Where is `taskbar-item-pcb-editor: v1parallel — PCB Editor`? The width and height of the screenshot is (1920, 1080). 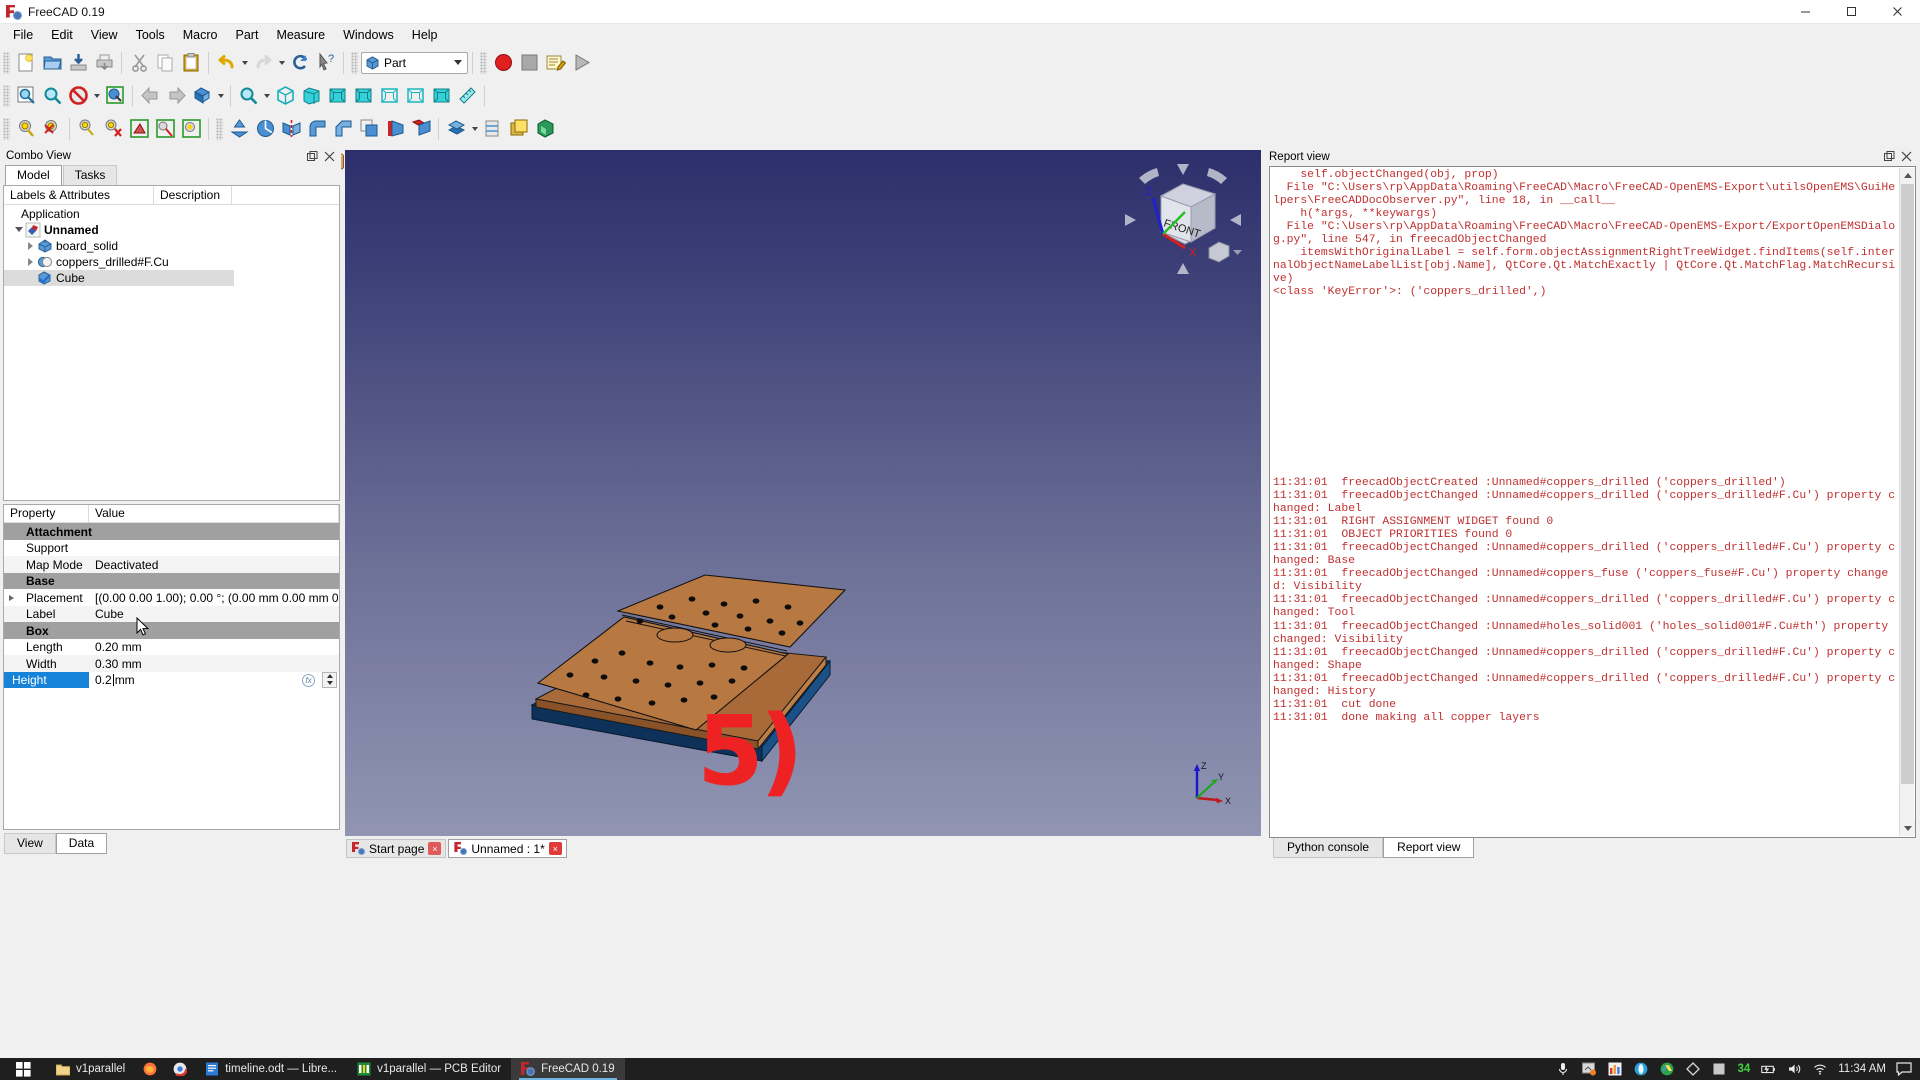
taskbar-item-pcb-editor: v1parallel — PCB Editor is located at coordinates (429, 1069).